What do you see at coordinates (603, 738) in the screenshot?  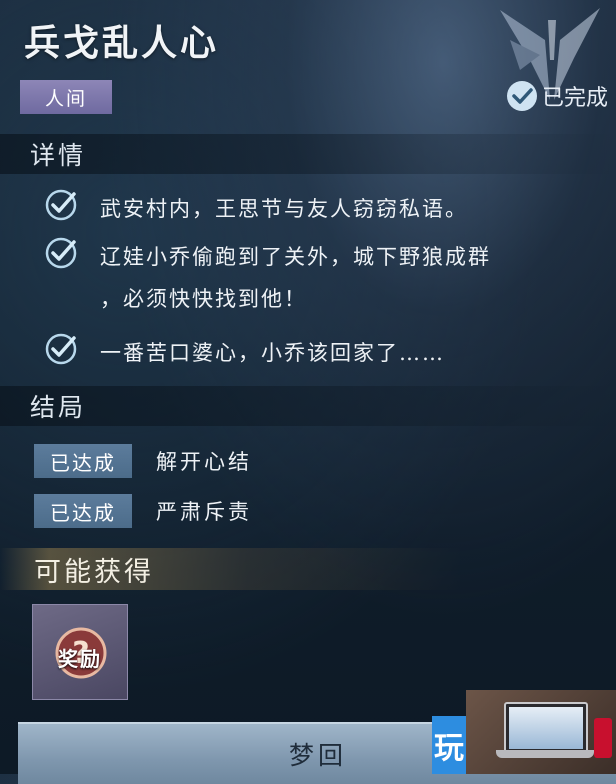 I see `soda-can-image` at bounding box center [603, 738].